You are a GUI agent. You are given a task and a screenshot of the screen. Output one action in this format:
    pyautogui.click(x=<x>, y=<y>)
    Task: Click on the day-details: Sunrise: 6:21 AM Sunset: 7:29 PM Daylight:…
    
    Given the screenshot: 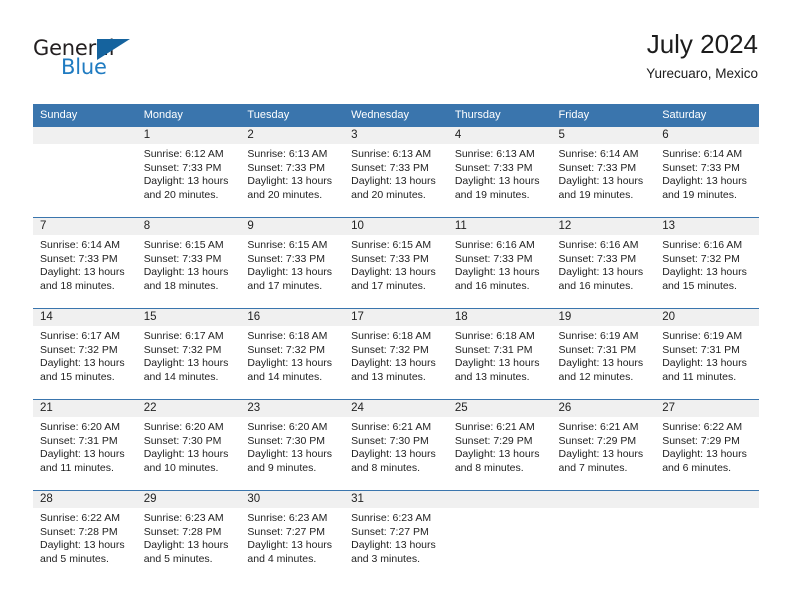 What is the action you would take?
    pyautogui.click(x=500, y=446)
    